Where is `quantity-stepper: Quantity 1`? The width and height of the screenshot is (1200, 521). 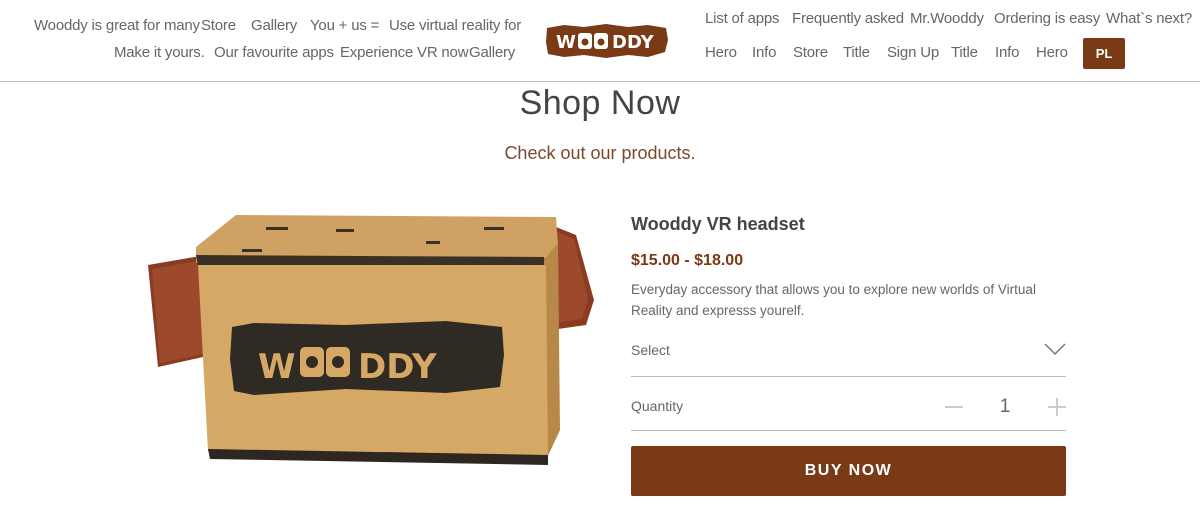 quantity-stepper: Quantity 1 is located at coordinates (848, 409).